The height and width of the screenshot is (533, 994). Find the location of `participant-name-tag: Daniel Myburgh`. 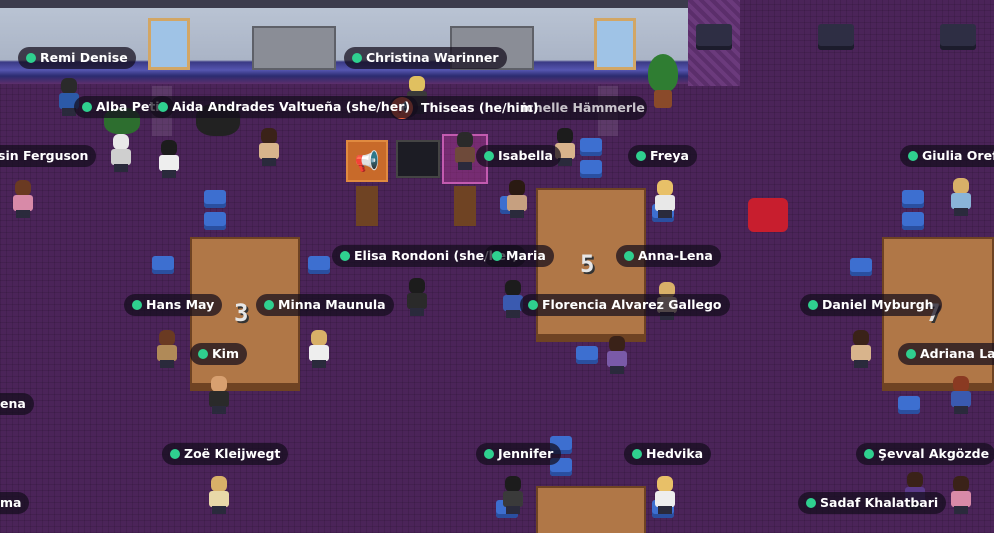

participant-name-tag: Daniel Myburgh is located at coordinates (871, 305).